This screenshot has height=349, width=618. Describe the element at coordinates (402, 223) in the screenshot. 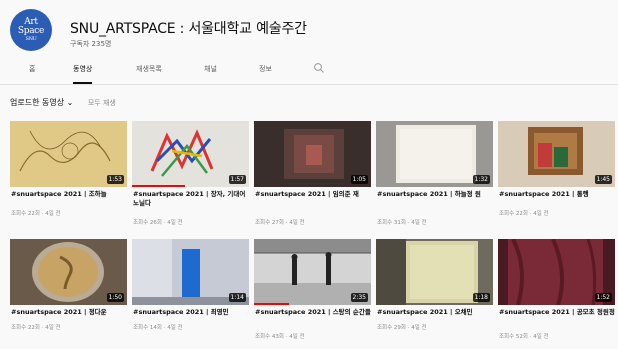

I see `video-meta: 조회수 31회 · 4일 전` at that location.